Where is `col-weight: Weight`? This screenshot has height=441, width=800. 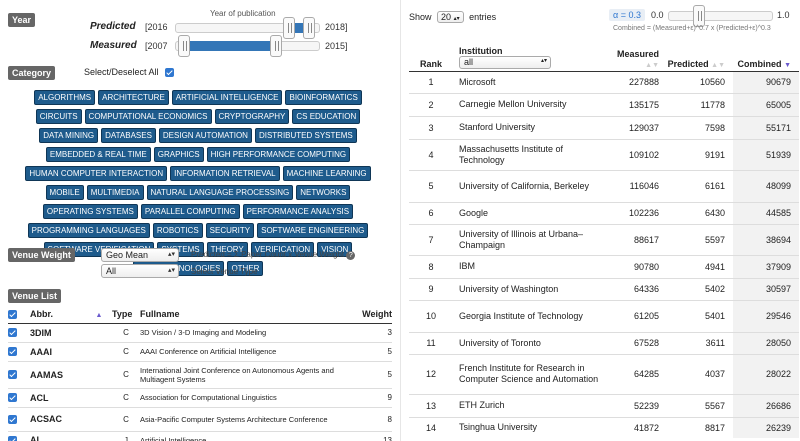
col-weight: Weight is located at coordinates (371, 314).